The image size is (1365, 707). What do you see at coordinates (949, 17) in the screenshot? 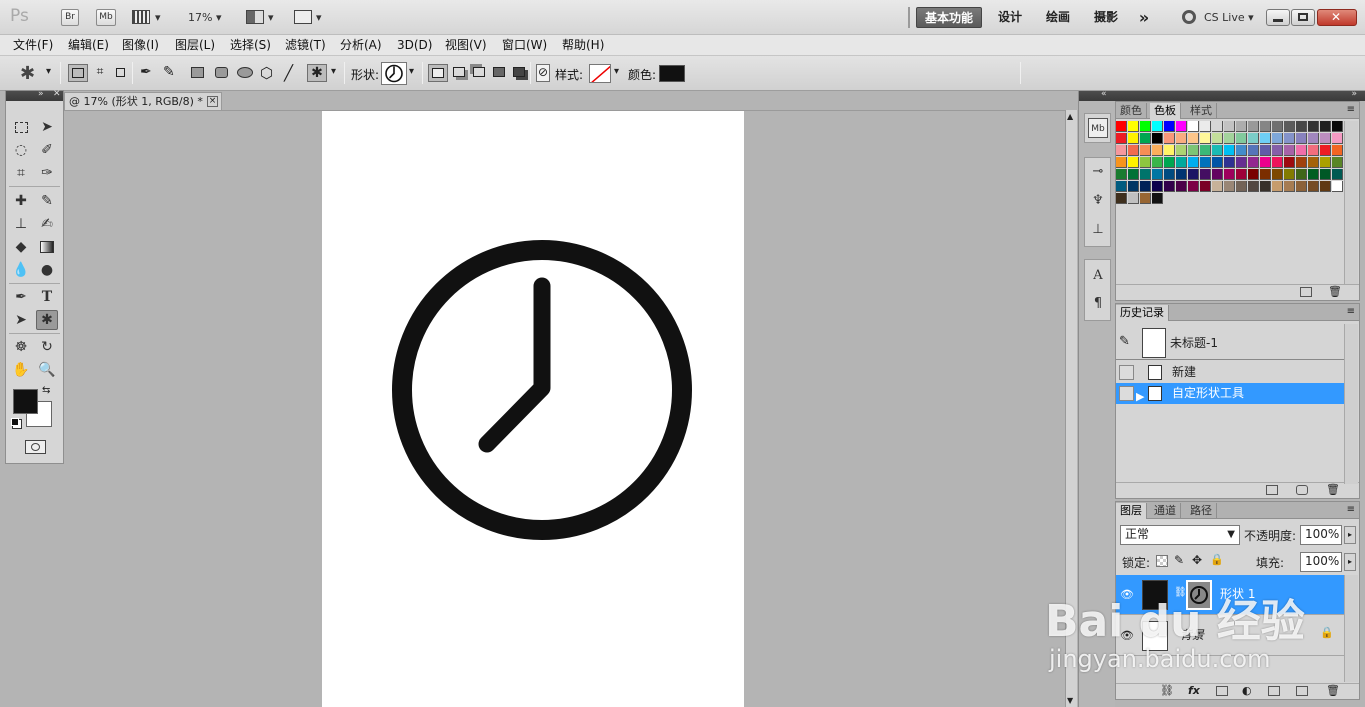
I see `workspace-essentials: 基本功能` at bounding box center [949, 17].